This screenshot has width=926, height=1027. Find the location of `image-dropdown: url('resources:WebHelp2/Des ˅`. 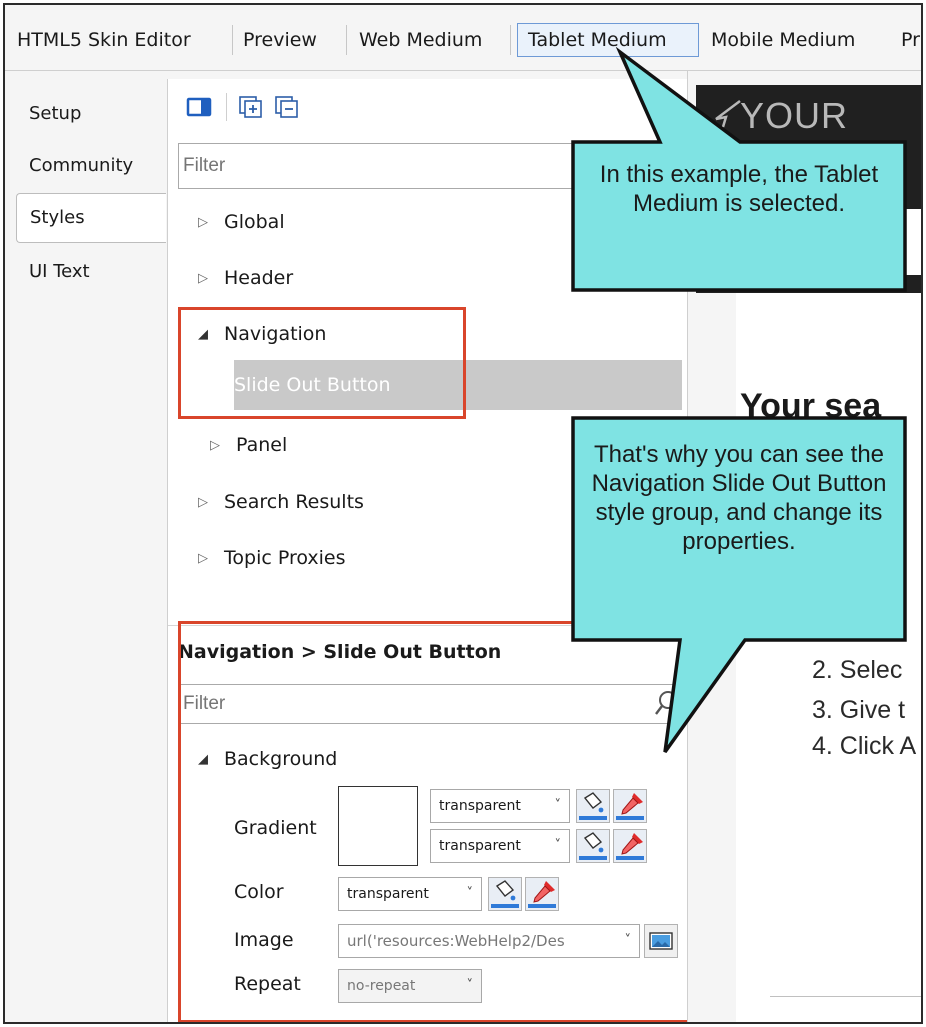

image-dropdown: url('resources:WebHelp2/Des ˅ is located at coordinates (489, 941).